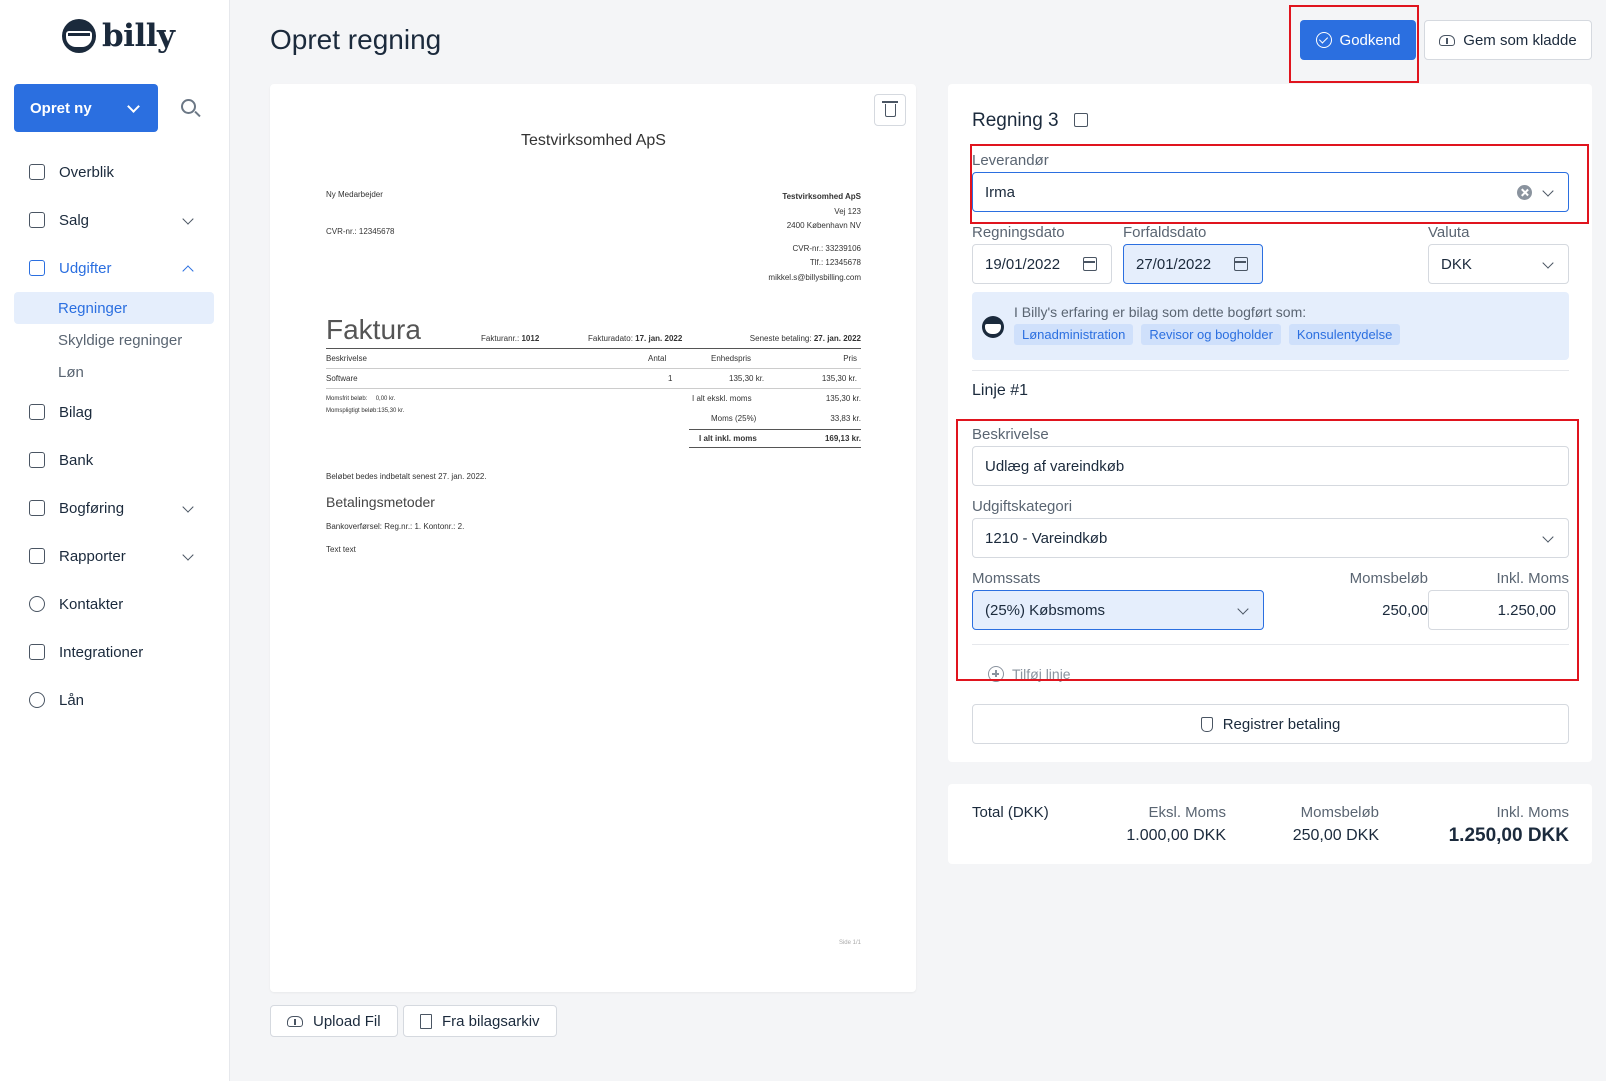 The width and height of the screenshot is (1606, 1081). I want to click on create-new-label: Opret ny, so click(61, 108).